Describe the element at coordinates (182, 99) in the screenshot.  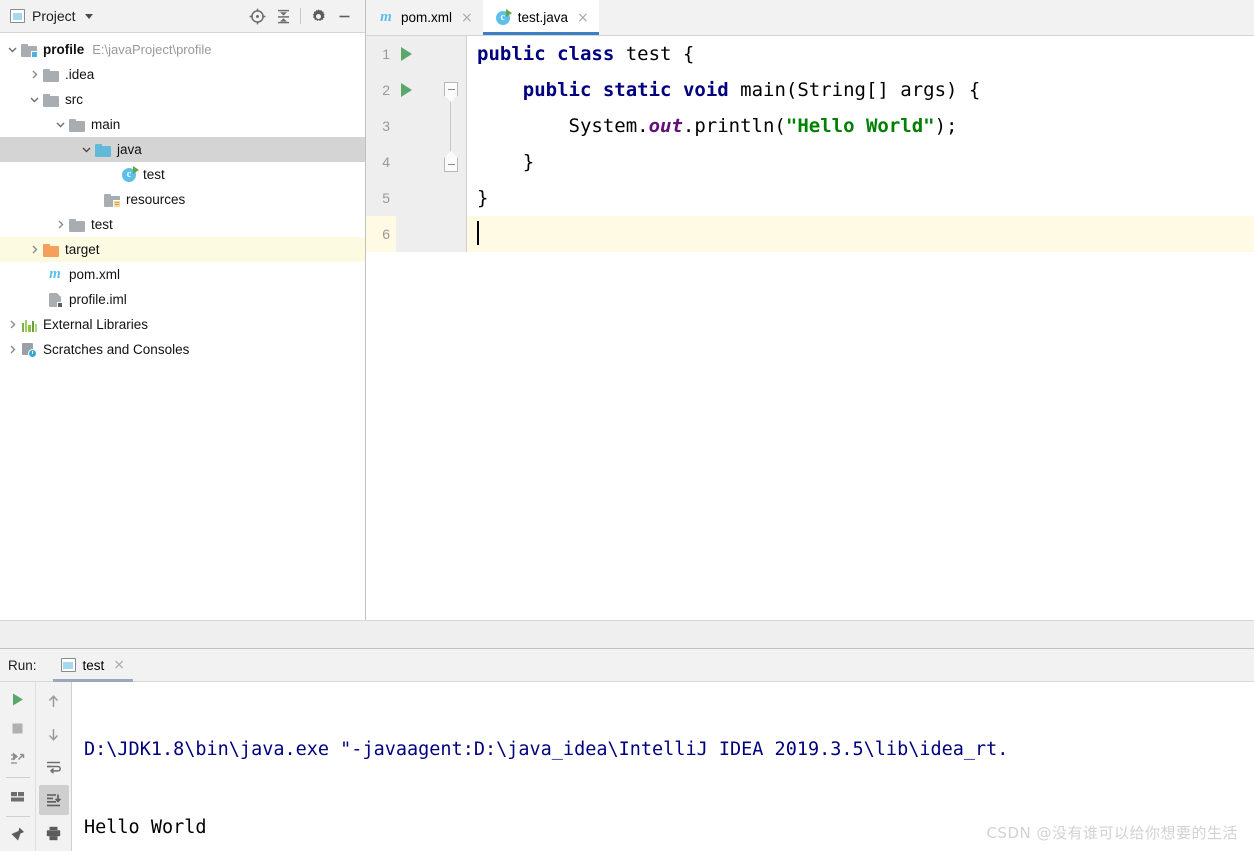
I see `tree-item-src: src` at that location.